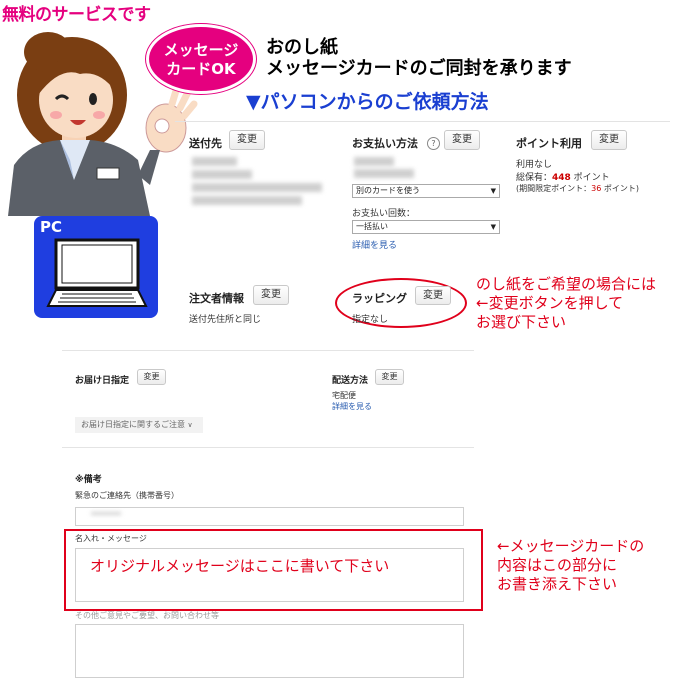 This screenshot has width=700, height=700. What do you see at coordinates (426, 227) in the screenshot?
I see `installment-select: 一括払い ▼` at bounding box center [426, 227].